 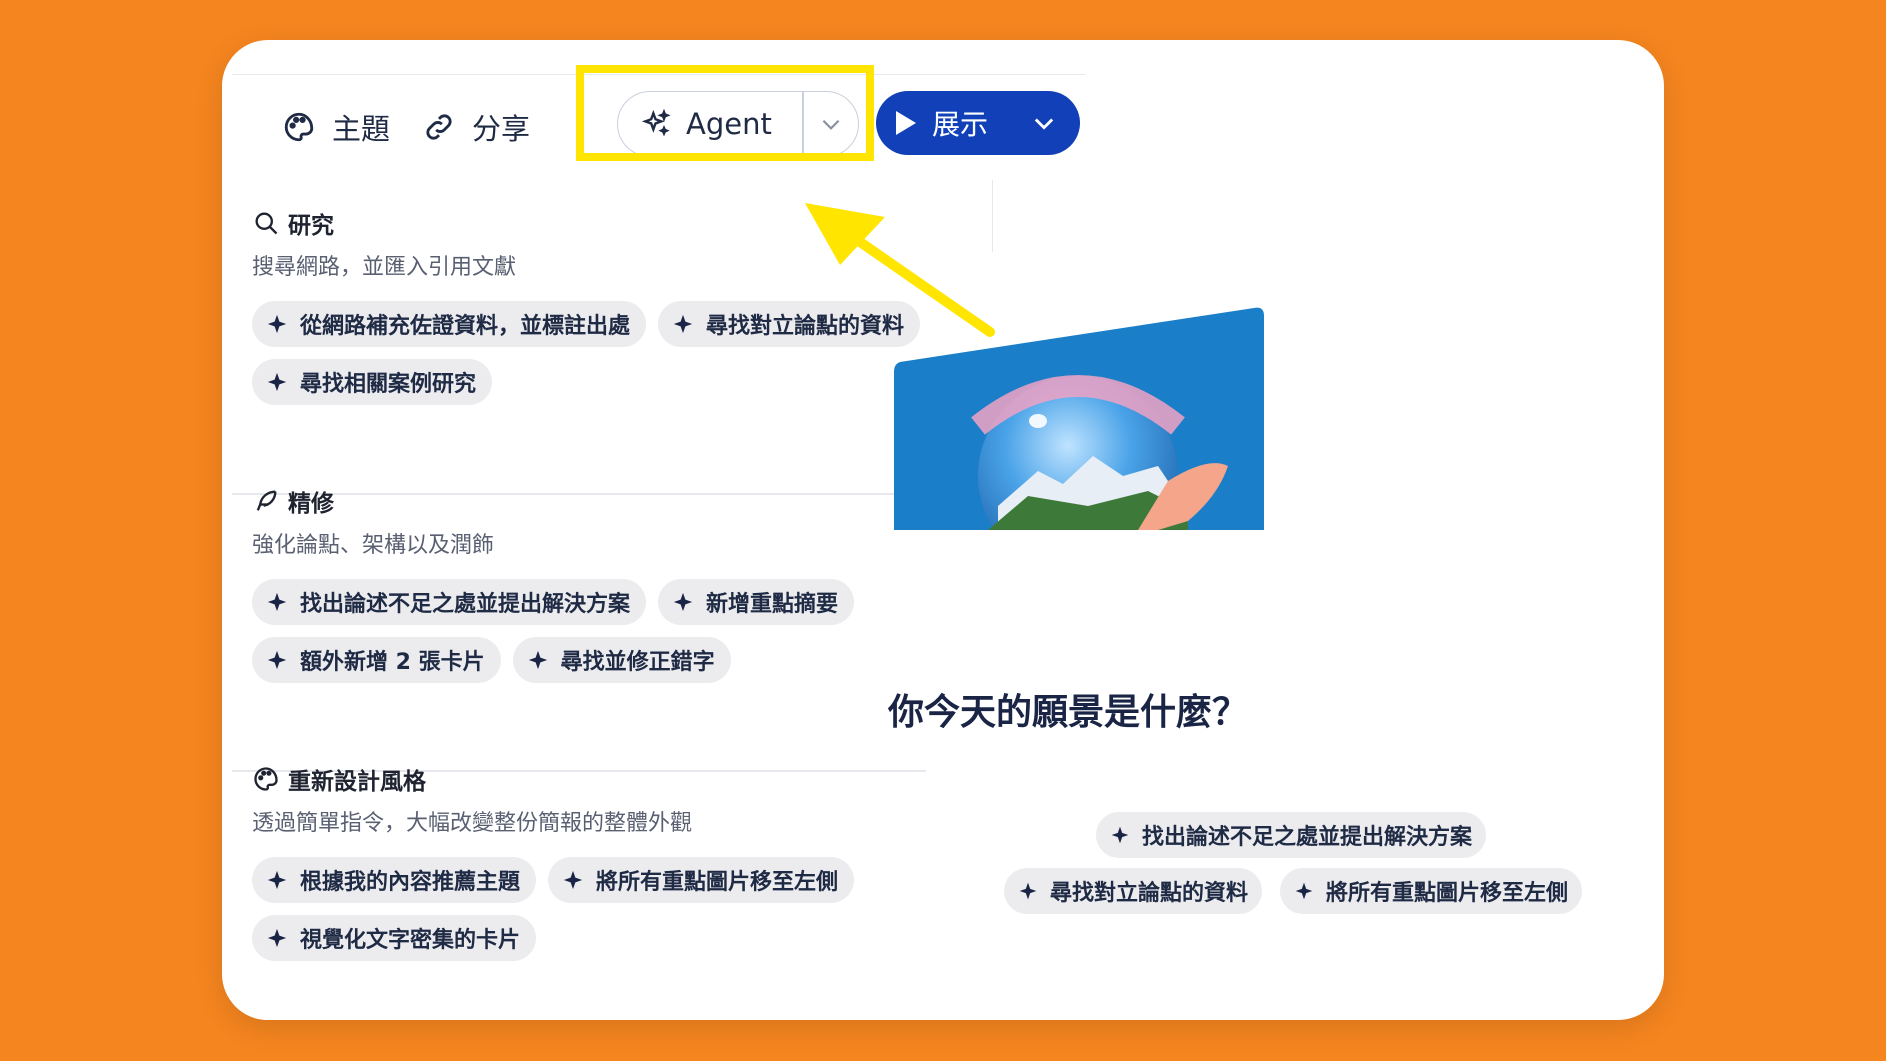 I want to click on suggestion-chip: 尋找對立論點的資料, so click(x=1133, y=891).